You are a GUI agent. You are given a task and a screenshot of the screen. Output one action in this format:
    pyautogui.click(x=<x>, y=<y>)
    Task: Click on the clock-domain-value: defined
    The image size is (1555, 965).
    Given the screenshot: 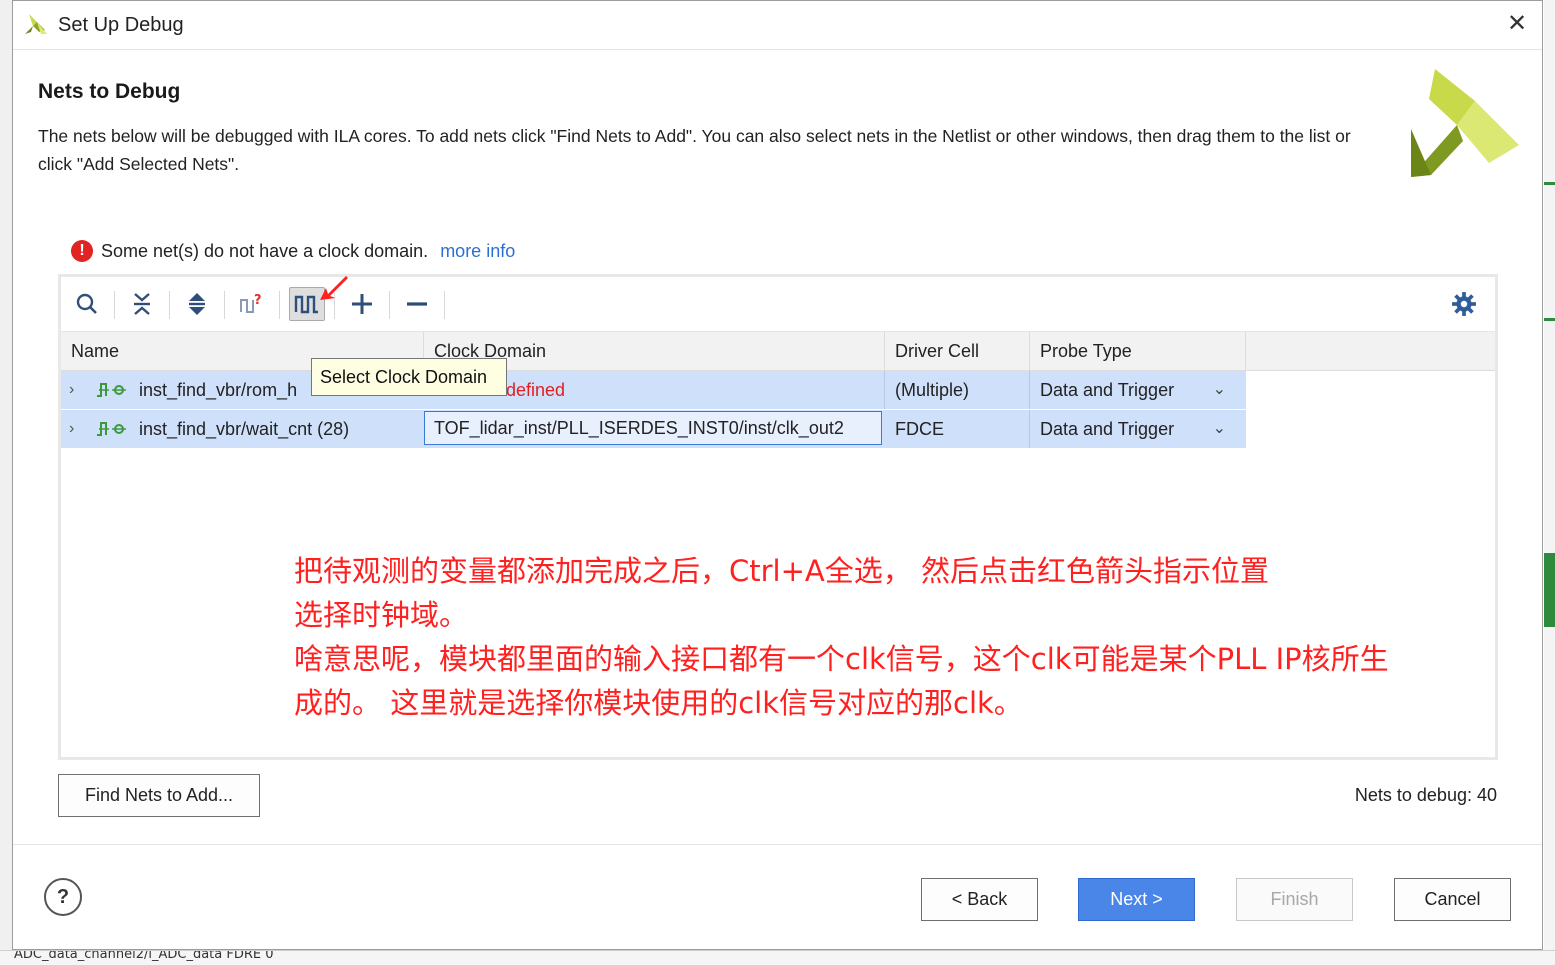 What is the action you would take?
    pyautogui.click(x=536, y=390)
    